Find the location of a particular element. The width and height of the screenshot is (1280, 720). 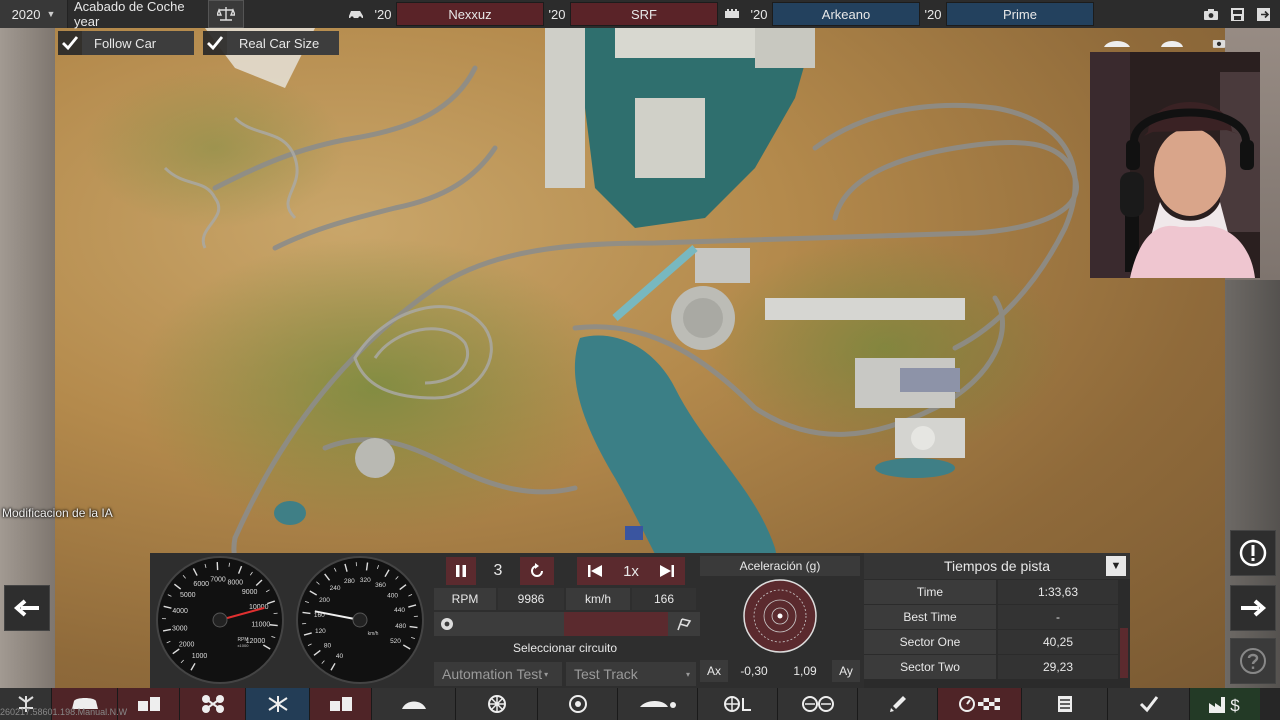

real-car-size-option: Real Car Size is located at coordinates (271, 43).